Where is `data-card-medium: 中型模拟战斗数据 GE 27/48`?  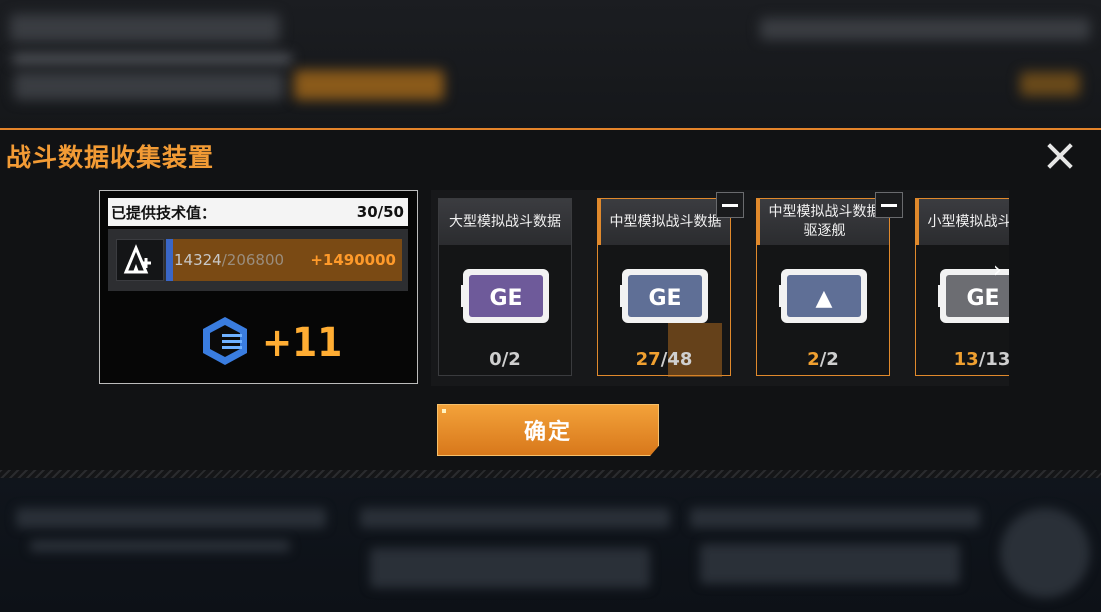 data-card-medium: 中型模拟战斗数据 GE 27/48 is located at coordinates (664, 287).